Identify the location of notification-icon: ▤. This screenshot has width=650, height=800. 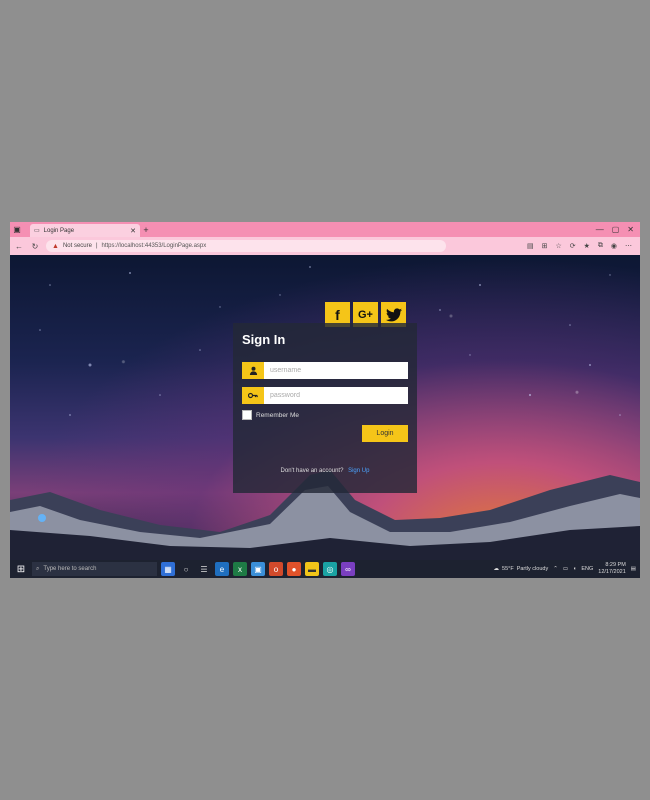
(633, 569).